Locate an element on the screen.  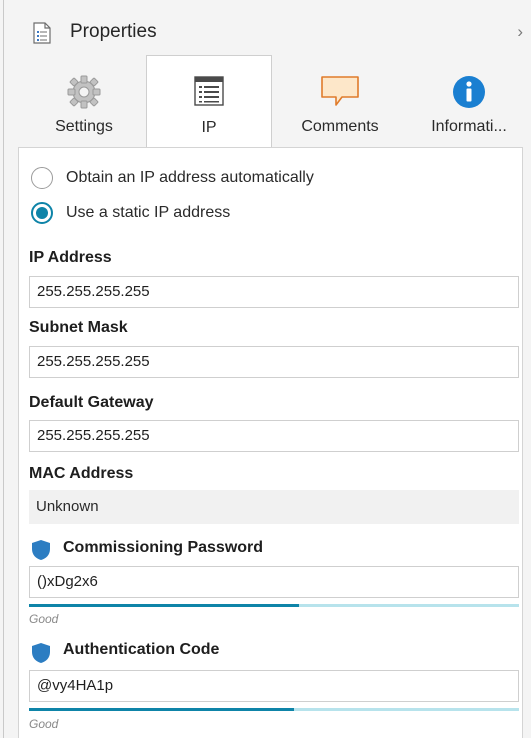
panel-title: Properties is located at coordinates (113, 31).